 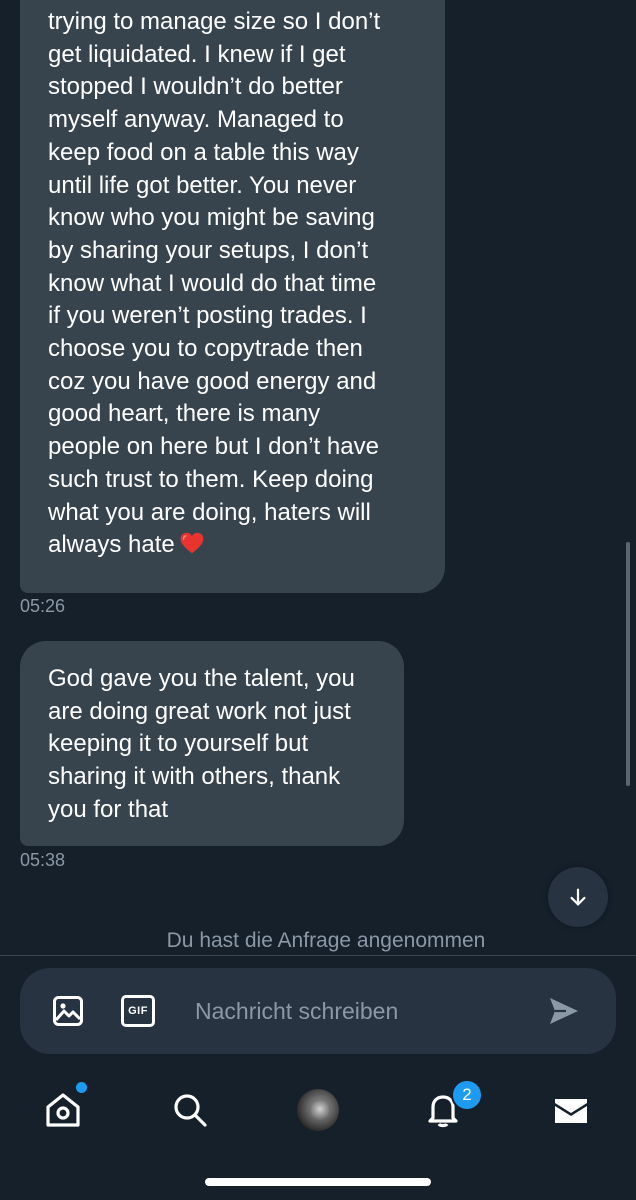 What do you see at coordinates (202, 185) in the screenshot?
I see `message-line: until life got better. You never` at bounding box center [202, 185].